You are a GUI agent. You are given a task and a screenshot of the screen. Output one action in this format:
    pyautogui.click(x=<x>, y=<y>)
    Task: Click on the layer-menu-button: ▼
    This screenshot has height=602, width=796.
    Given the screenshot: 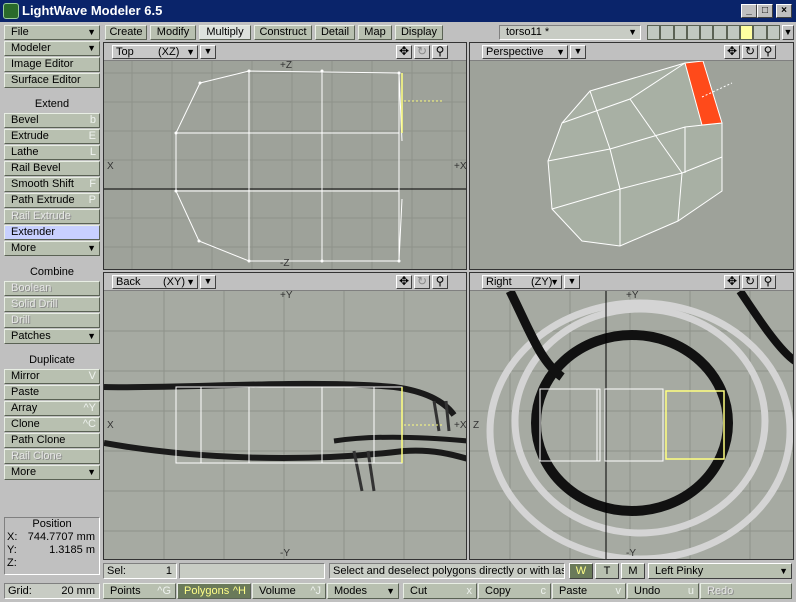 What is the action you would take?
    pyautogui.click(x=788, y=32)
    